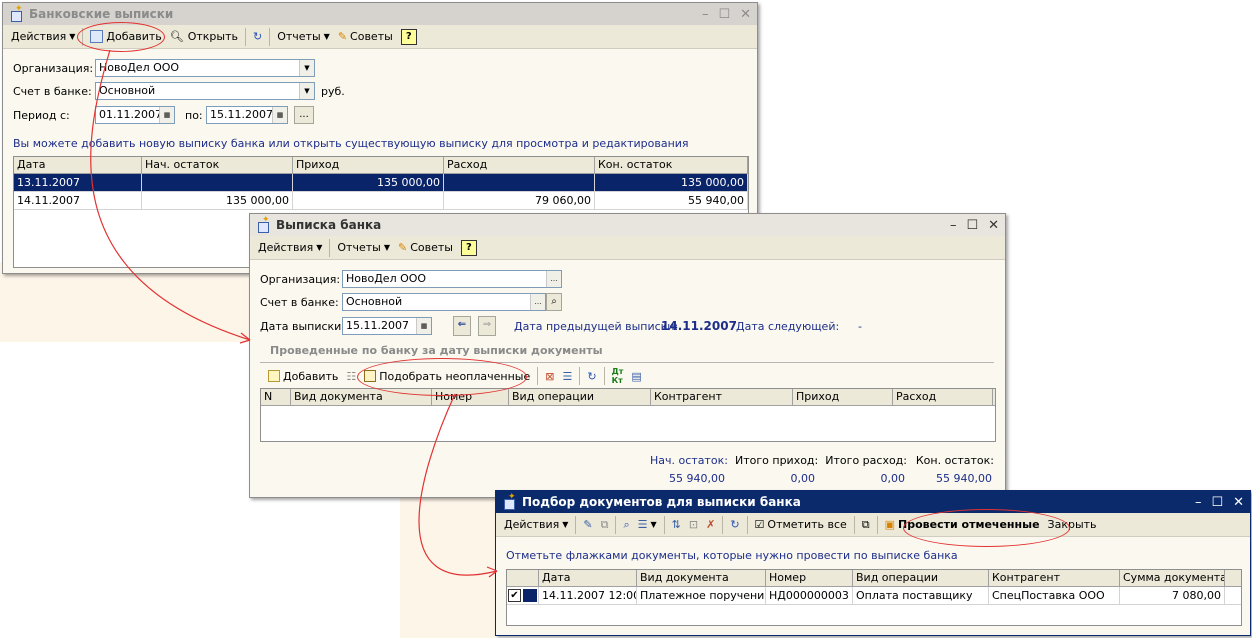 The width and height of the screenshot is (1252, 638). What do you see at coordinates (701, 578) in the screenshot?
I see `column-header: Вид документа` at bounding box center [701, 578].